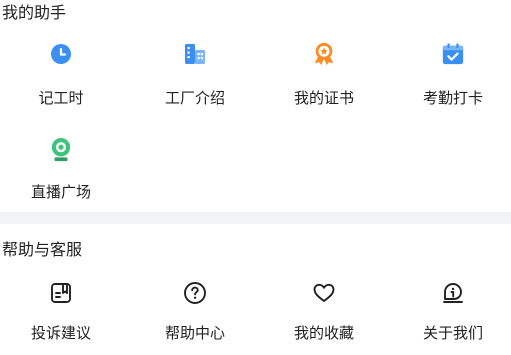  Describe the element at coordinates (195, 312) in the screenshot. I see `help-center-item: 帮助中心` at that location.